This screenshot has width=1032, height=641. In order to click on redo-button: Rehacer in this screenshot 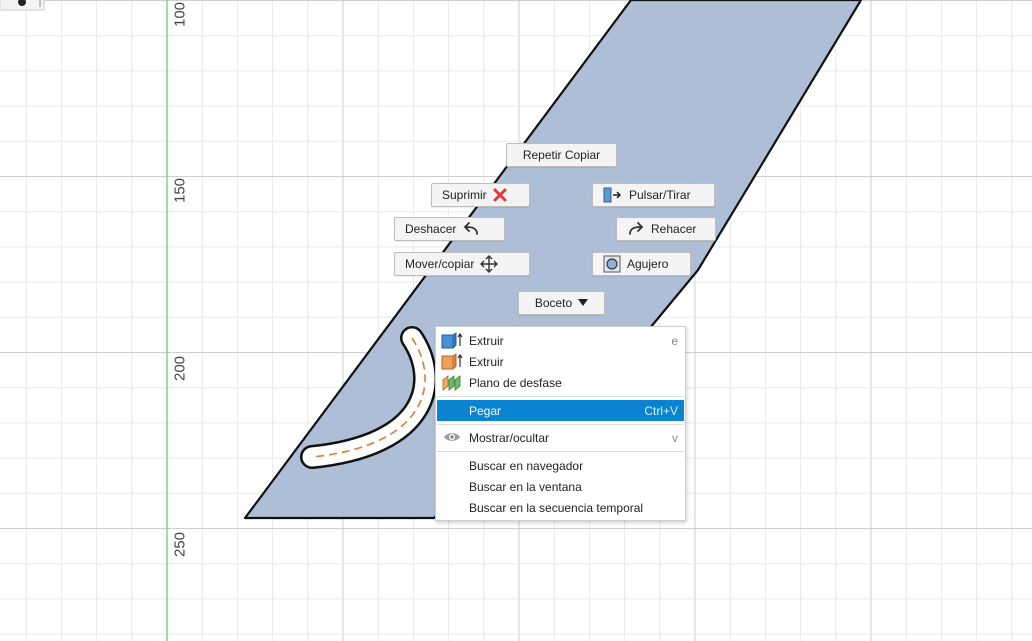, I will do `click(666, 229)`.